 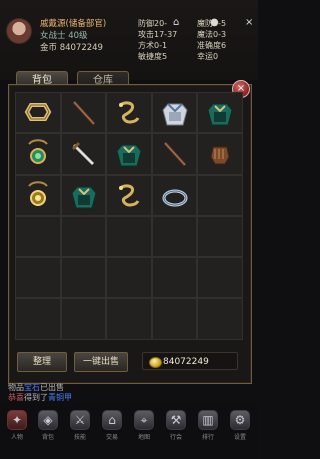 I want to click on nav-map: ⌖, so click(x=144, y=420).